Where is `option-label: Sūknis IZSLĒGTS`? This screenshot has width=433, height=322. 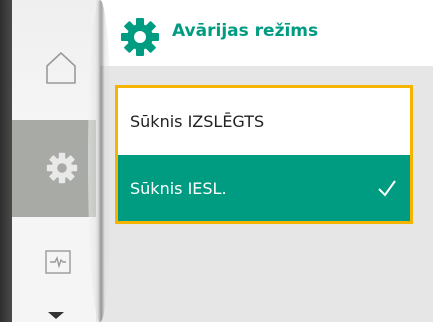 option-label: Sūknis IZSLĒGTS is located at coordinates (197, 121).